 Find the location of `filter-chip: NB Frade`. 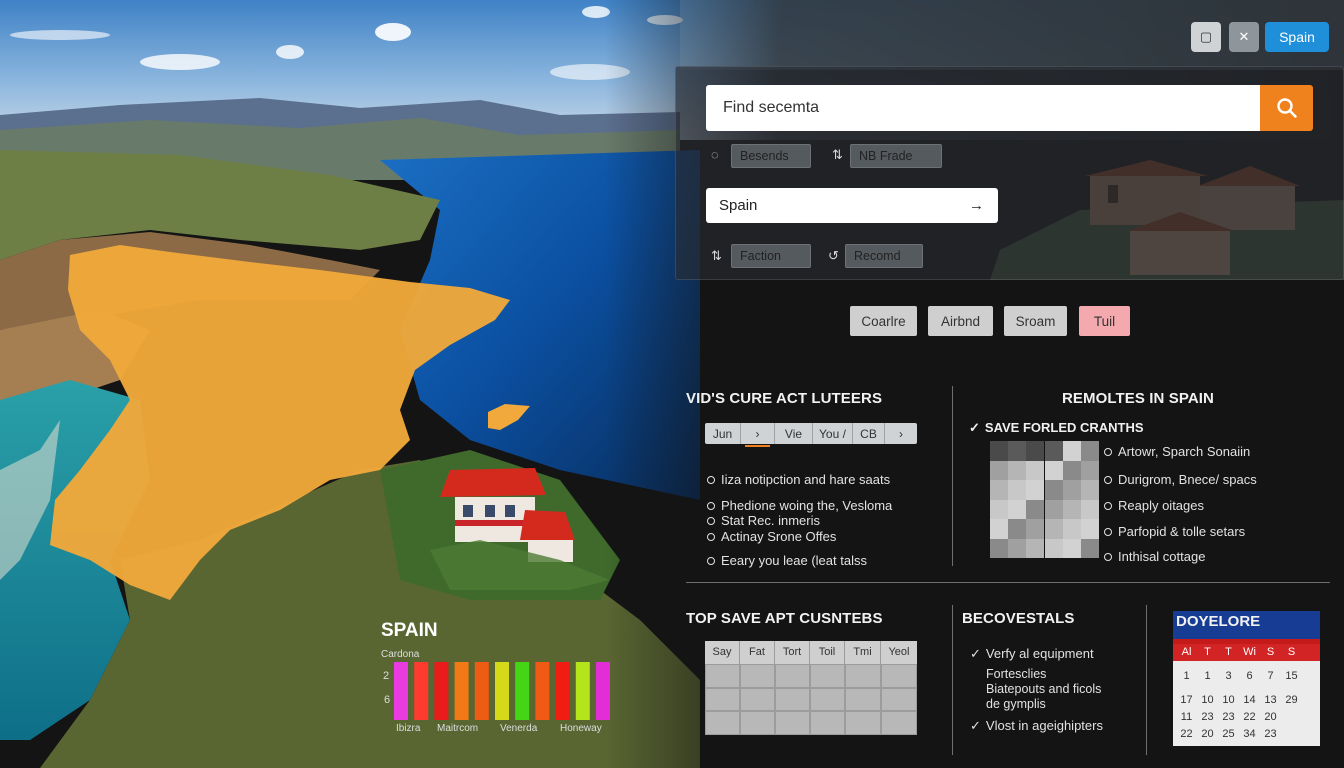

filter-chip: NB Frade is located at coordinates (896, 156).